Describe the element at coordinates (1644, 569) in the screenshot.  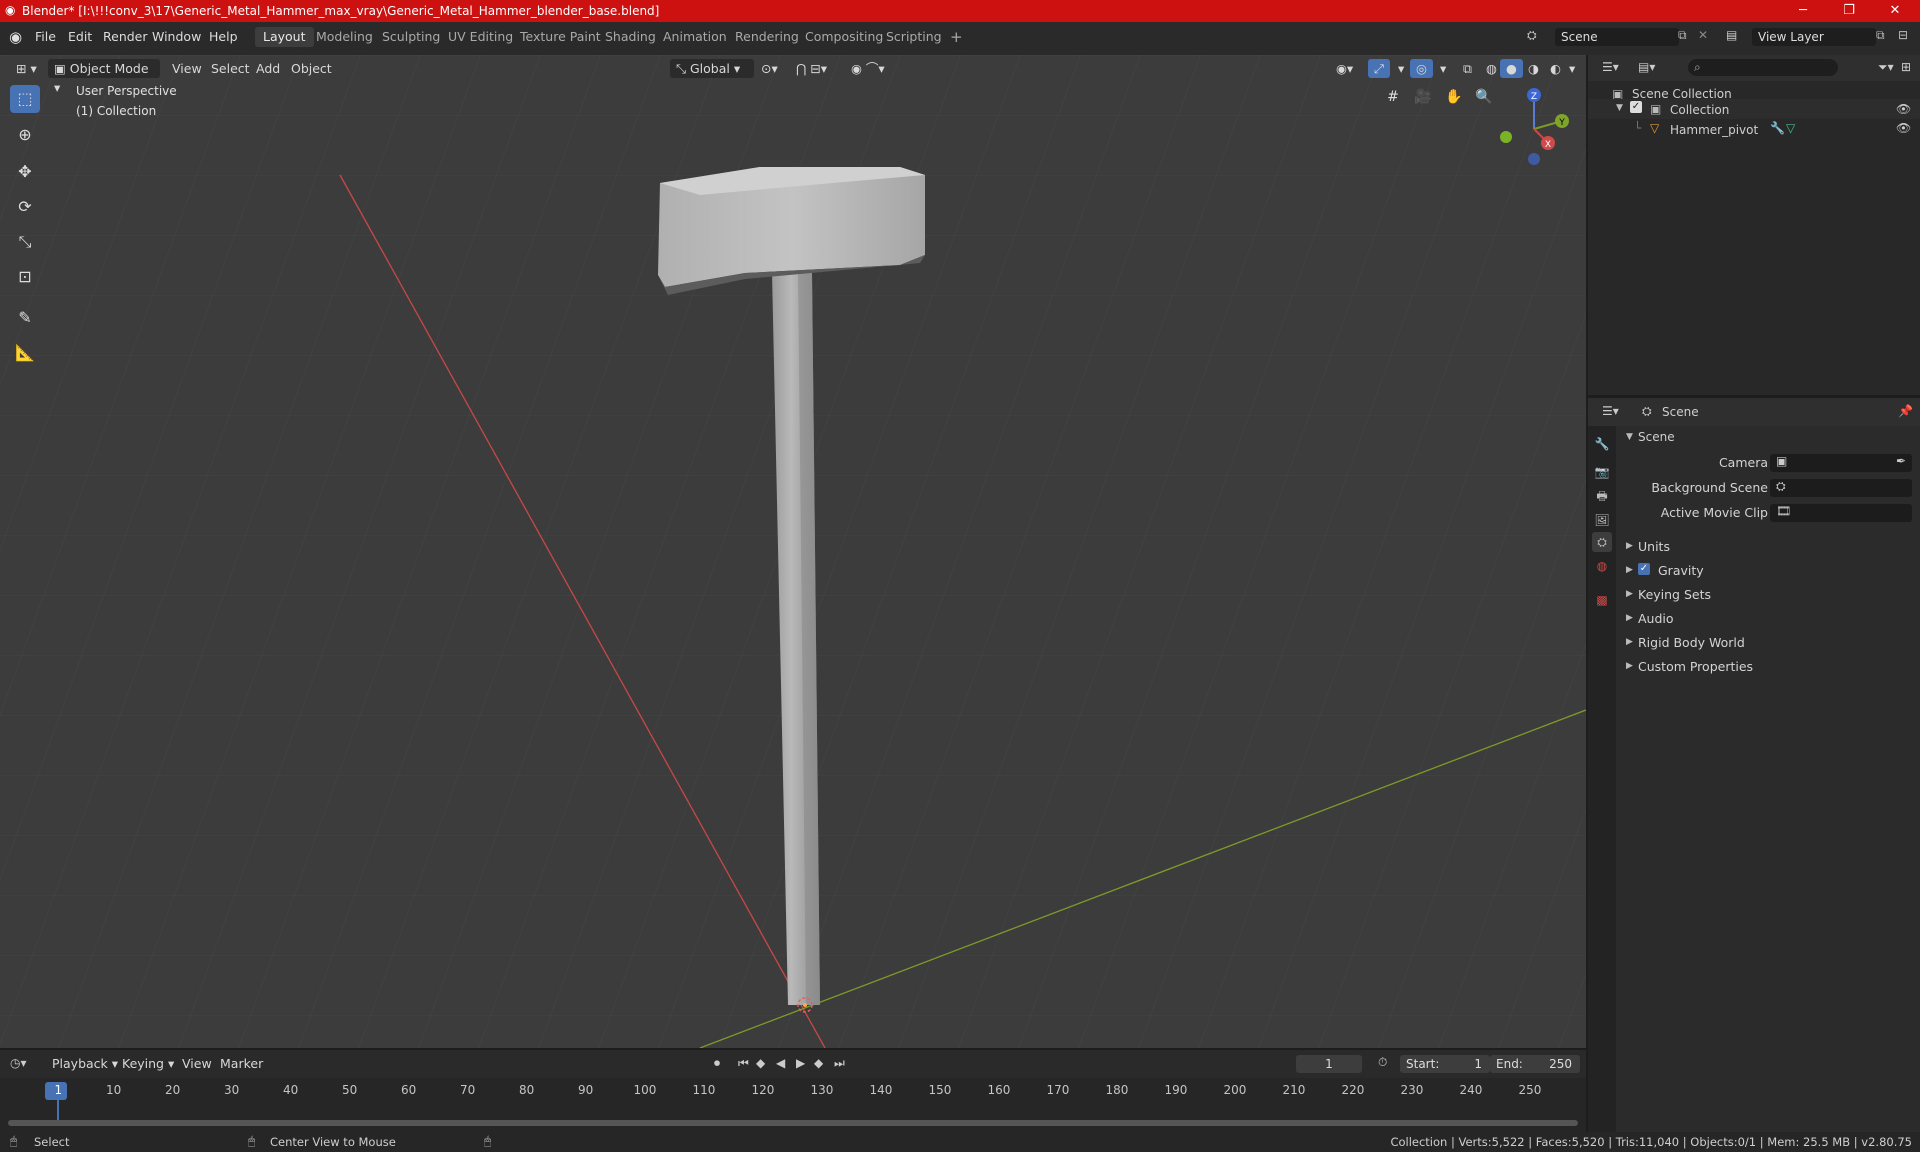
I see `gravity-checkbox: ✓` at that location.